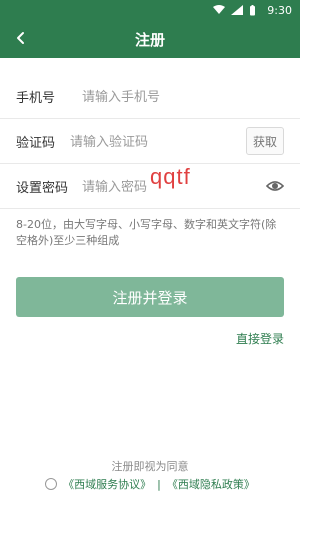 This screenshot has width=320, height=533. Describe the element at coordinates (170, 176) in the screenshot. I see `watermark-text: qqtf` at that location.